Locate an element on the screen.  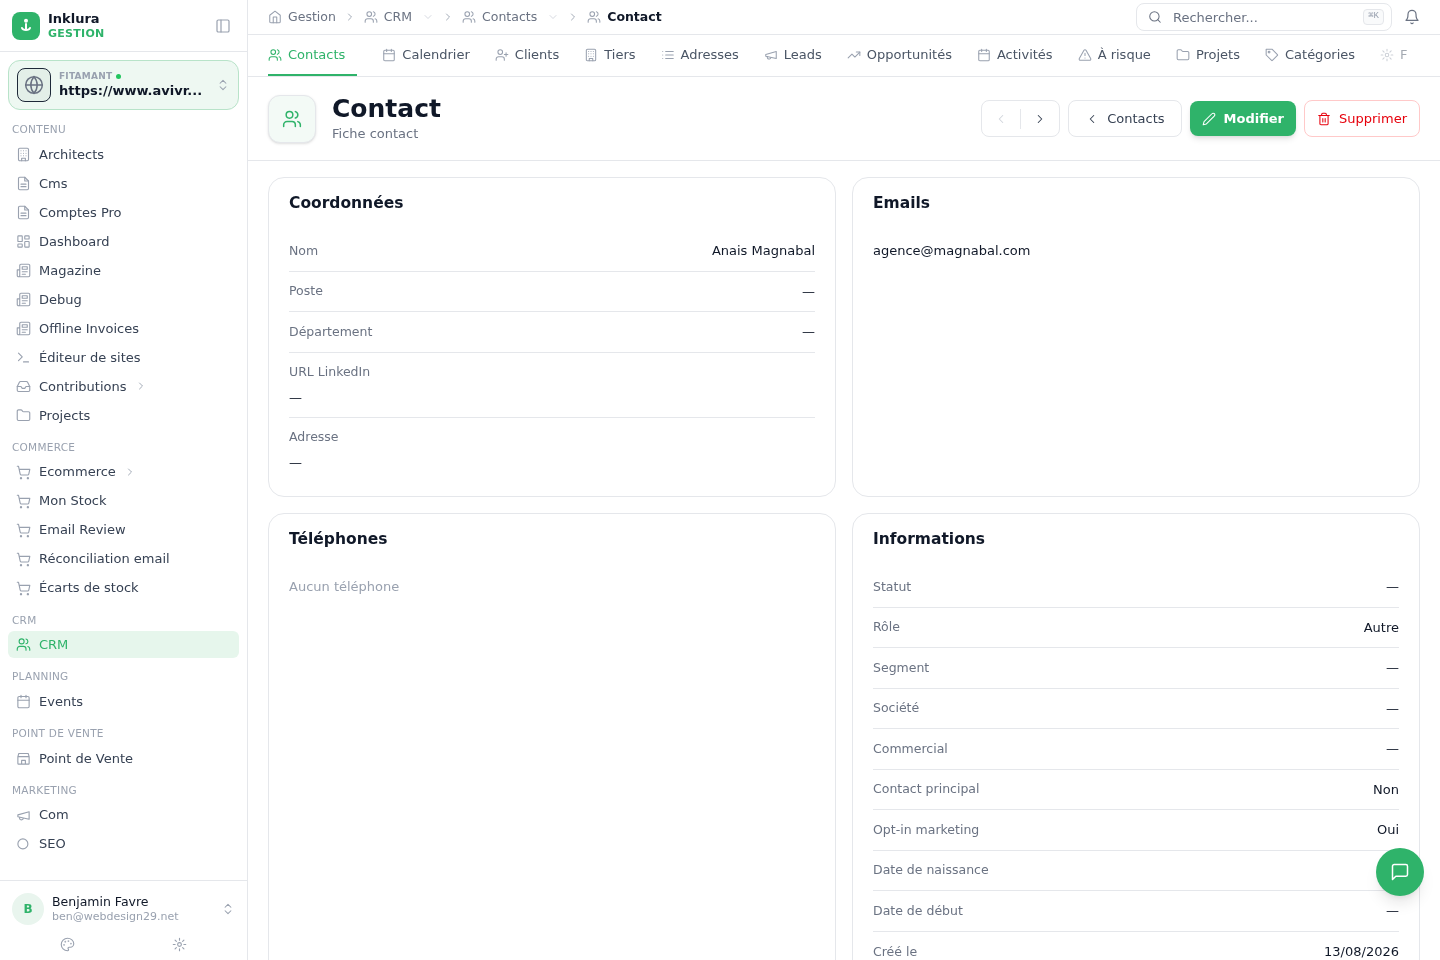
trash-icon is located at coordinates (1324, 118).